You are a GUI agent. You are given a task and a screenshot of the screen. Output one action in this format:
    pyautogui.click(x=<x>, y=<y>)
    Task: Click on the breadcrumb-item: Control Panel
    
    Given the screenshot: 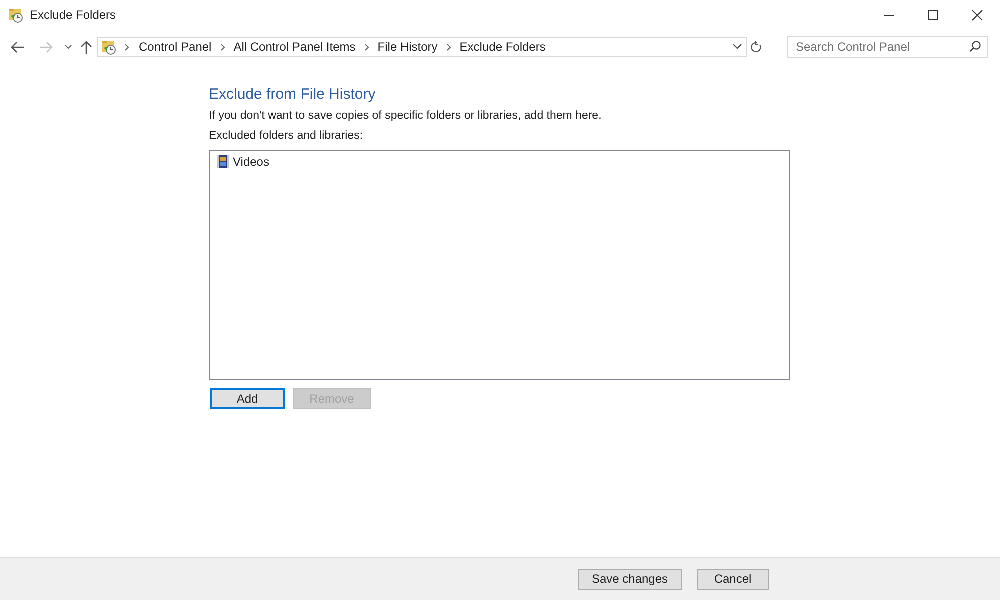 What is the action you would take?
    pyautogui.click(x=175, y=47)
    